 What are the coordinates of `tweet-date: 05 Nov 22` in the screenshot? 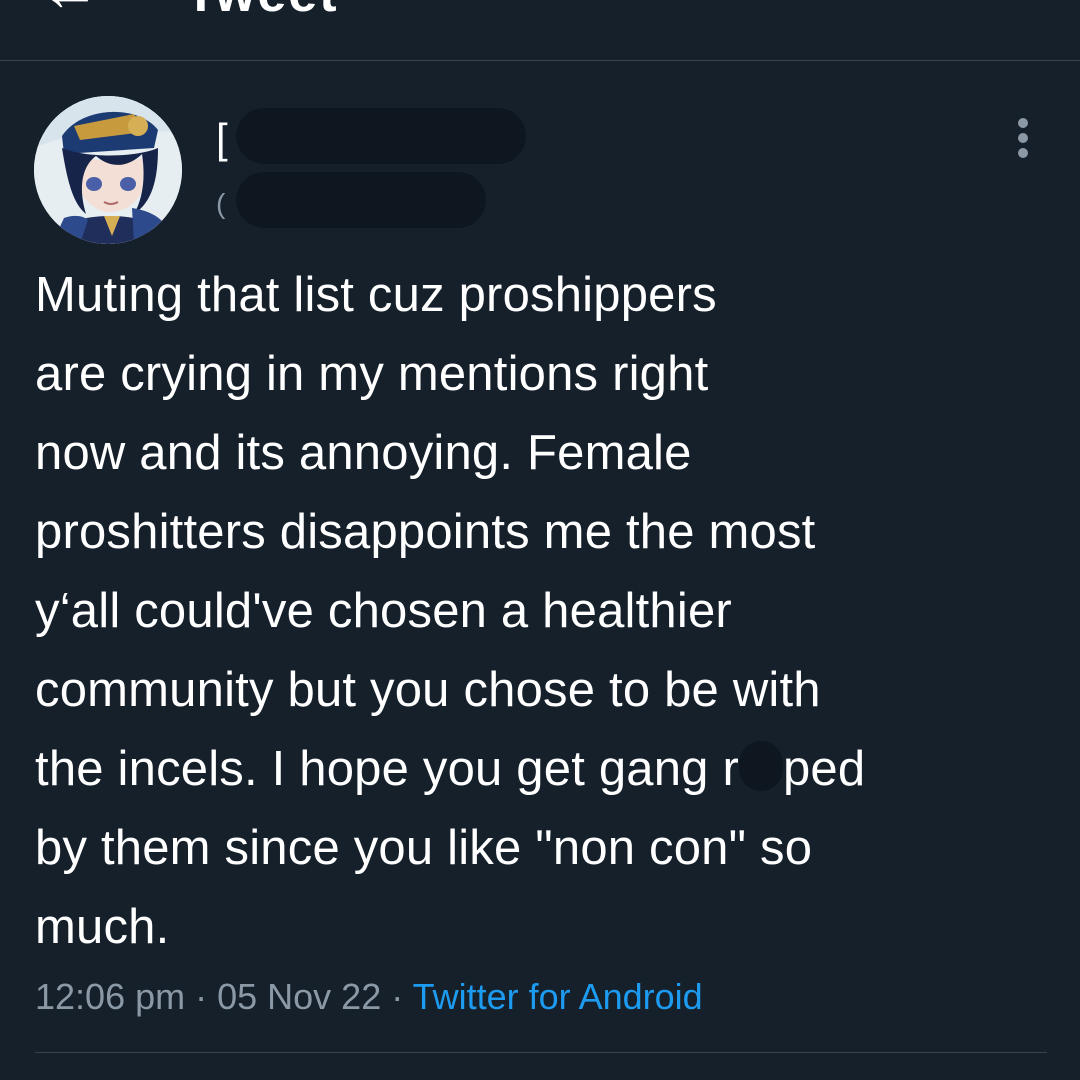 It's located at (299, 996).